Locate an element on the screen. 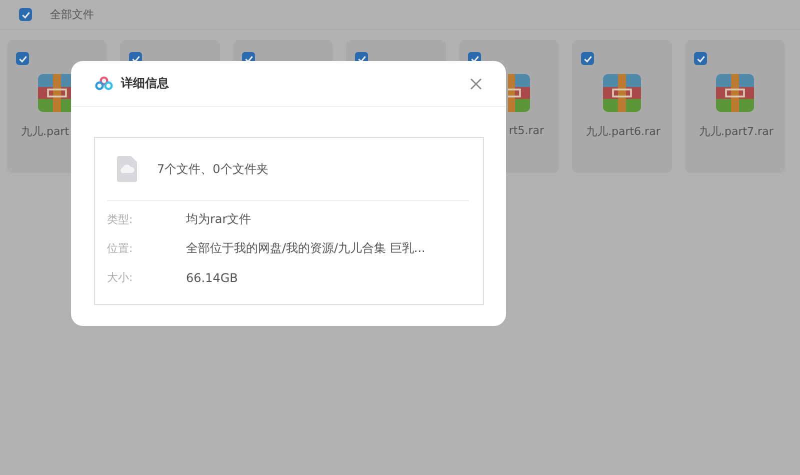 The height and width of the screenshot is (475, 800). file-name: 九儿.part6.rar is located at coordinates (623, 131).